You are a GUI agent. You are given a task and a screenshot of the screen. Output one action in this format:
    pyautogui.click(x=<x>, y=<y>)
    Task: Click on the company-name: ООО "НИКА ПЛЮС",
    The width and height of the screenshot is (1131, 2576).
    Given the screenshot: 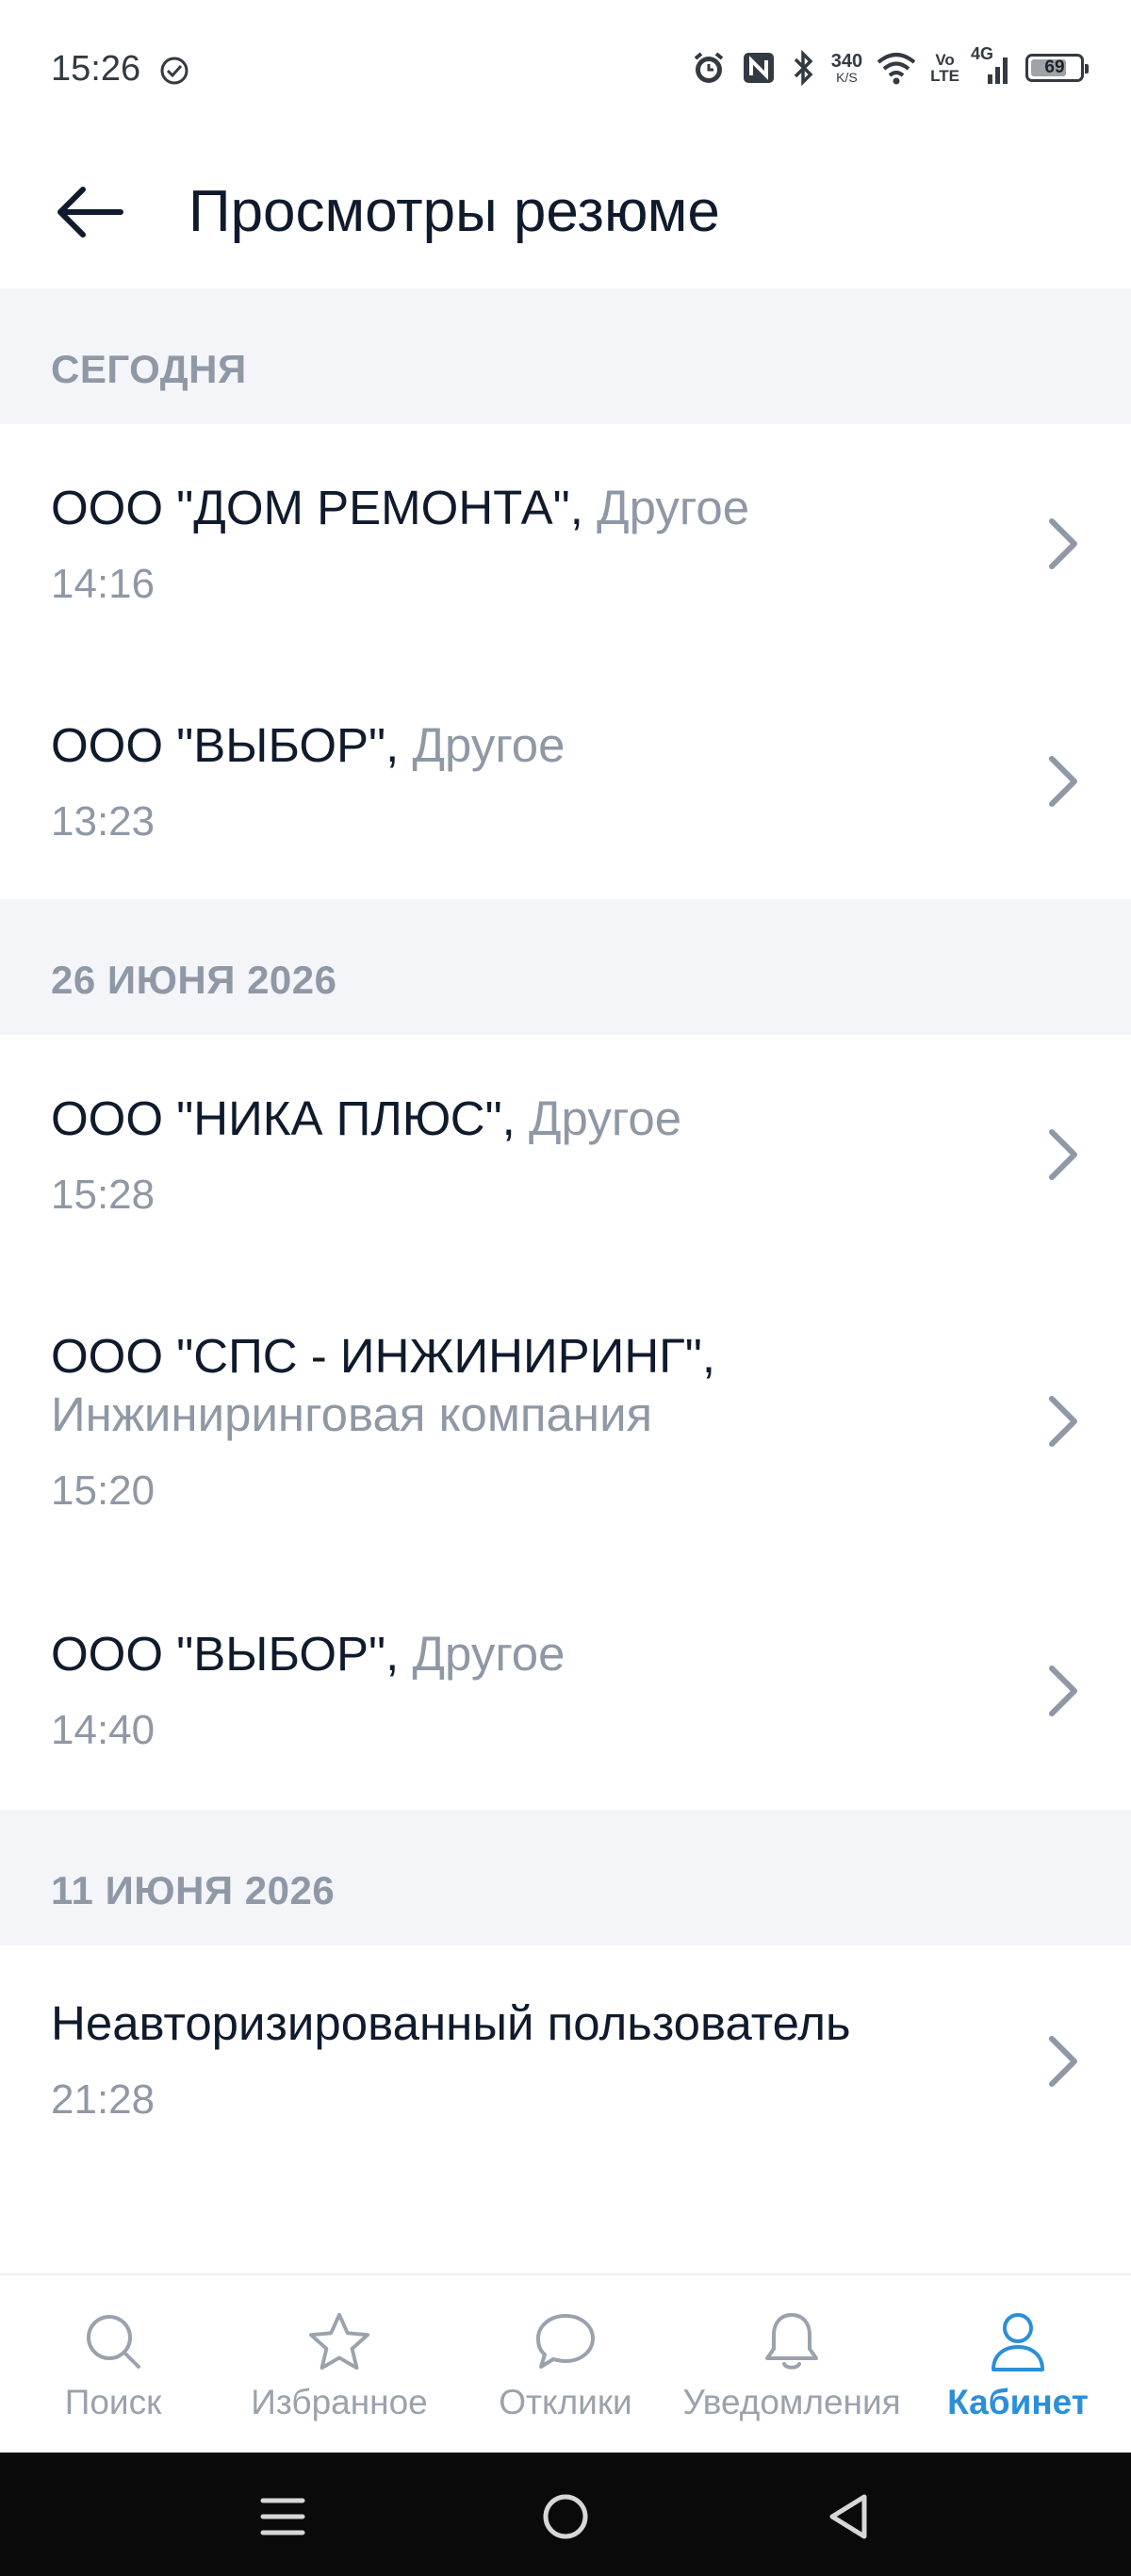 What is the action you would take?
    pyautogui.click(x=283, y=1118)
    